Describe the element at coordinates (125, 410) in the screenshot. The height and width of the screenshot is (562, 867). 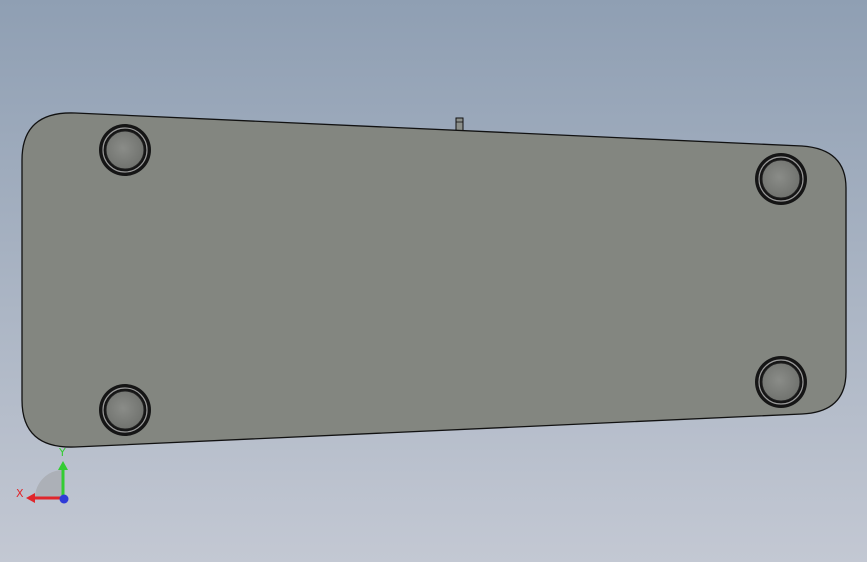
I see `hole-bottom-left` at that location.